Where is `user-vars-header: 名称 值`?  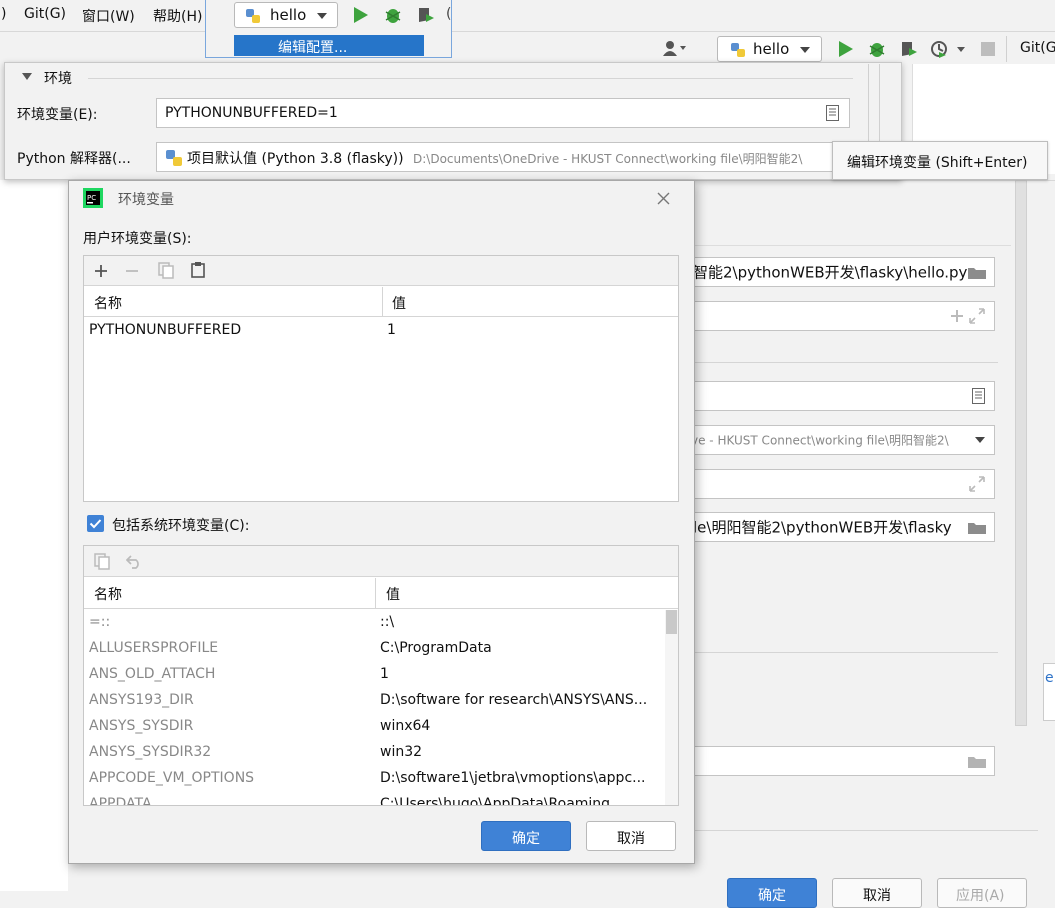 user-vars-header: 名称 值 is located at coordinates (381, 302).